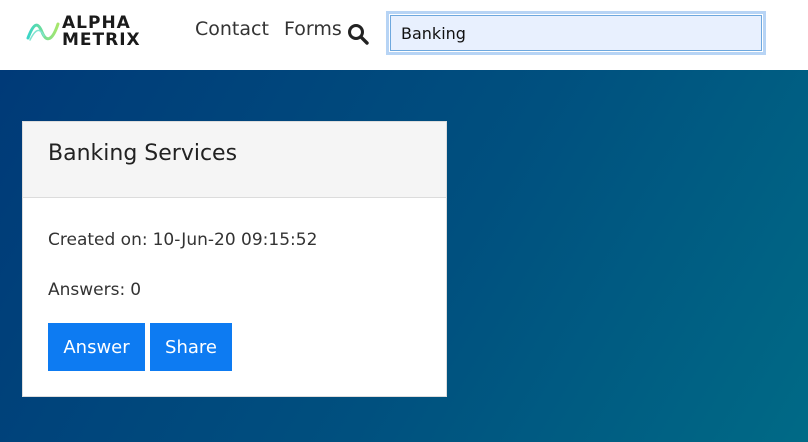 The image size is (808, 442). I want to click on nav-link-contact: Contact, so click(232, 29).